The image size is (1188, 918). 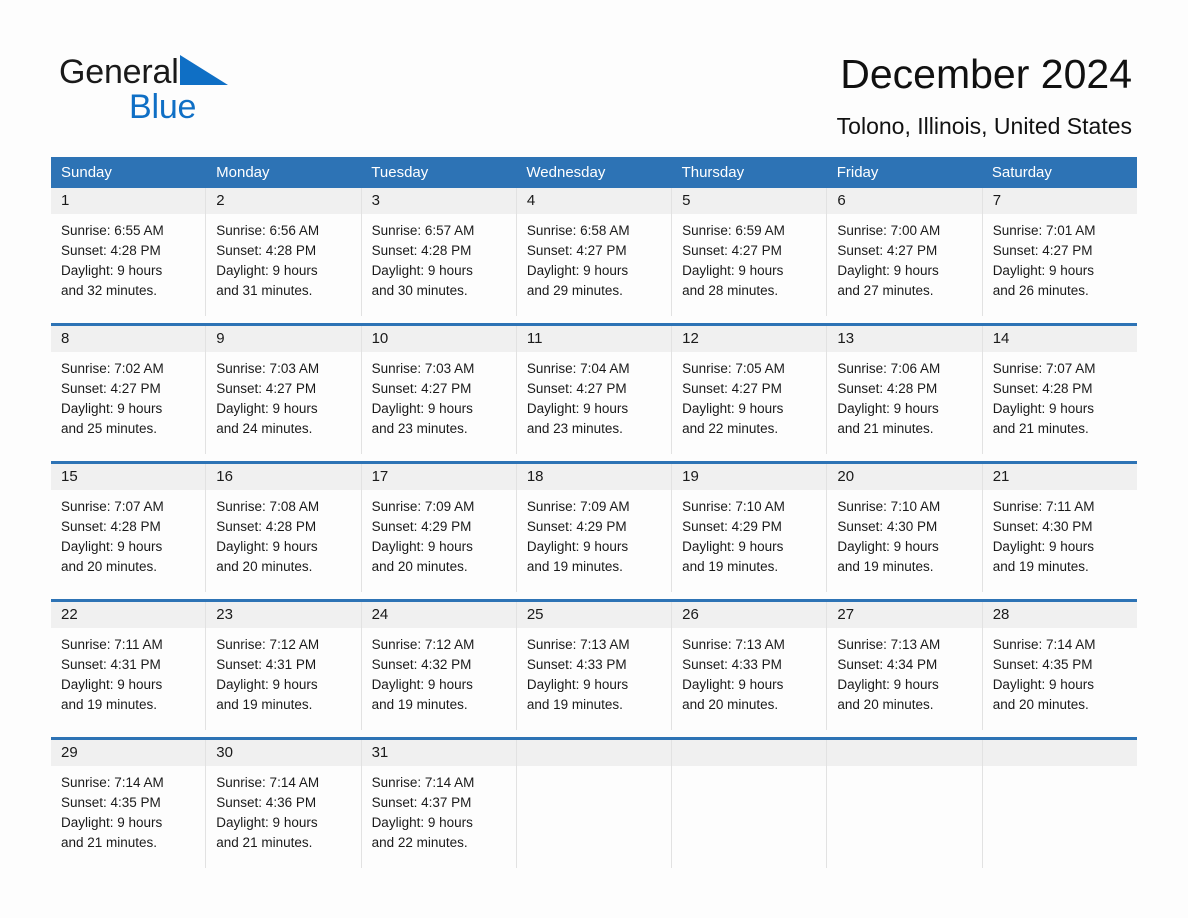 What do you see at coordinates (732, 664) in the screenshot?
I see `sunset-text: Sunset: 4:33 PM` at bounding box center [732, 664].